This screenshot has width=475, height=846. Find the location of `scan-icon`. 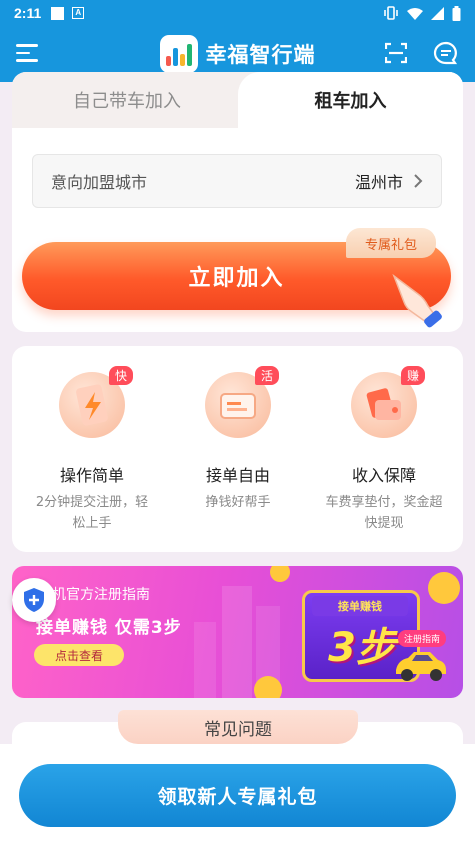

scan-icon is located at coordinates (396, 53).